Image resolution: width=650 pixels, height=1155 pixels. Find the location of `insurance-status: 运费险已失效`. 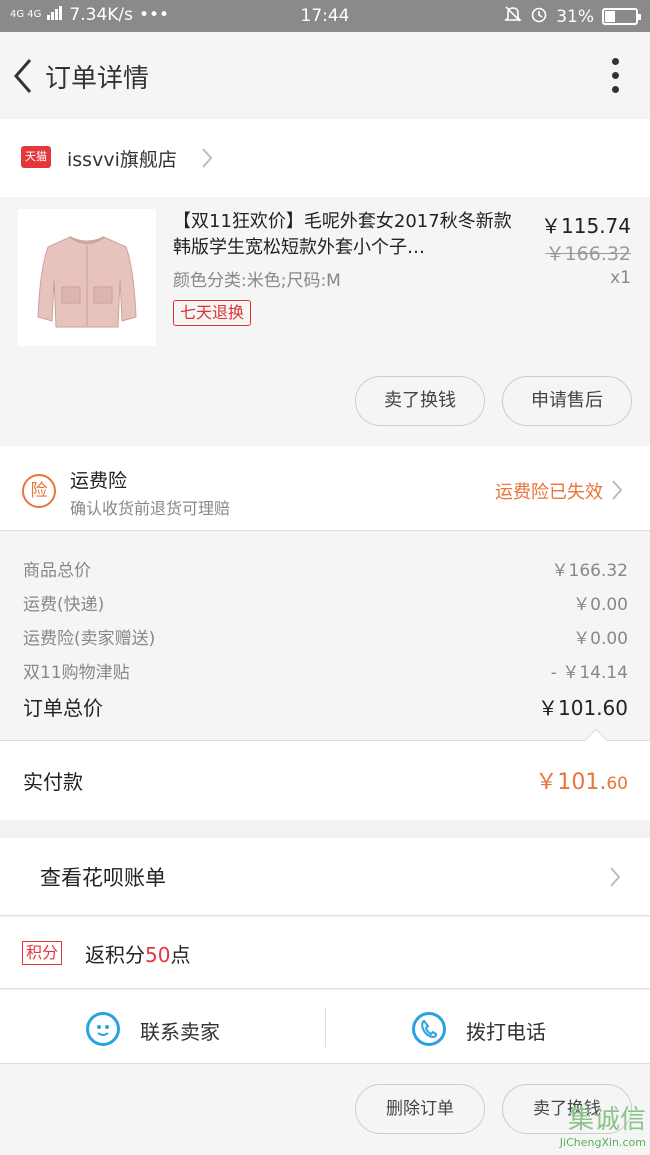

insurance-status: 运费险已失效 is located at coordinates (549, 492).